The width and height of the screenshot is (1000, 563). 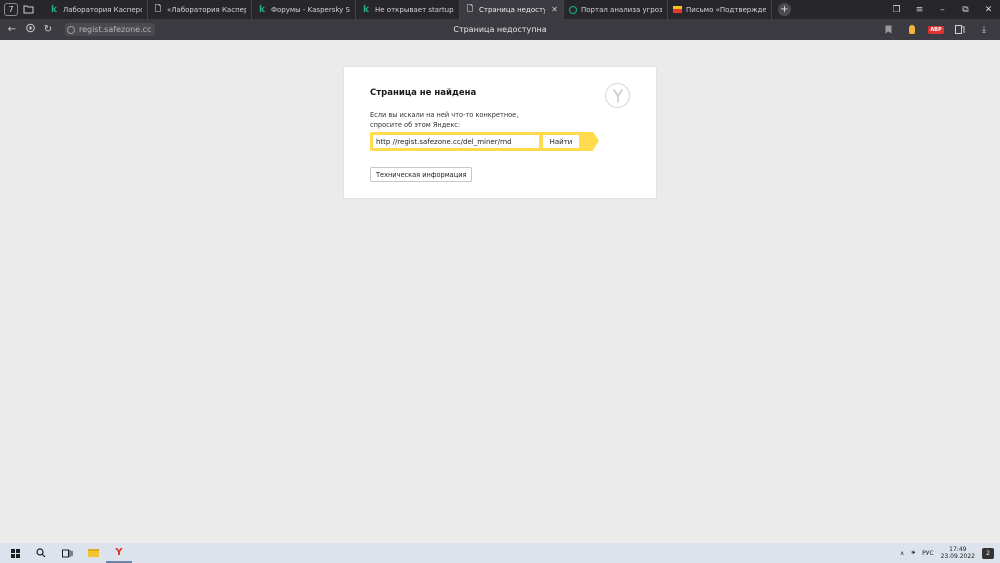 I want to click on back-arrow-icon: ←, so click(x=12, y=29).